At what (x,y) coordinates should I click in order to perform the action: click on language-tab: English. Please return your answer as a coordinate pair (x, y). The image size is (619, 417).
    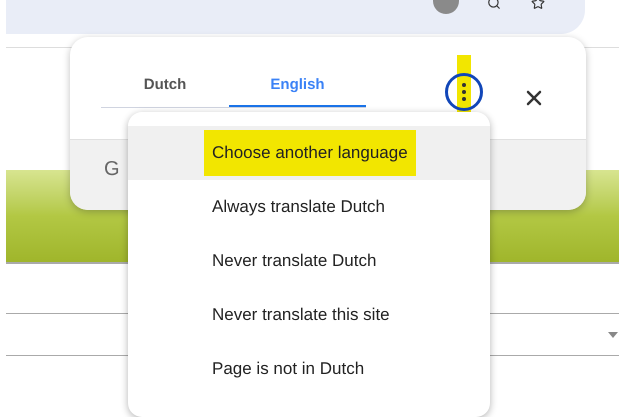
    Looking at the image, I should click on (297, 86).